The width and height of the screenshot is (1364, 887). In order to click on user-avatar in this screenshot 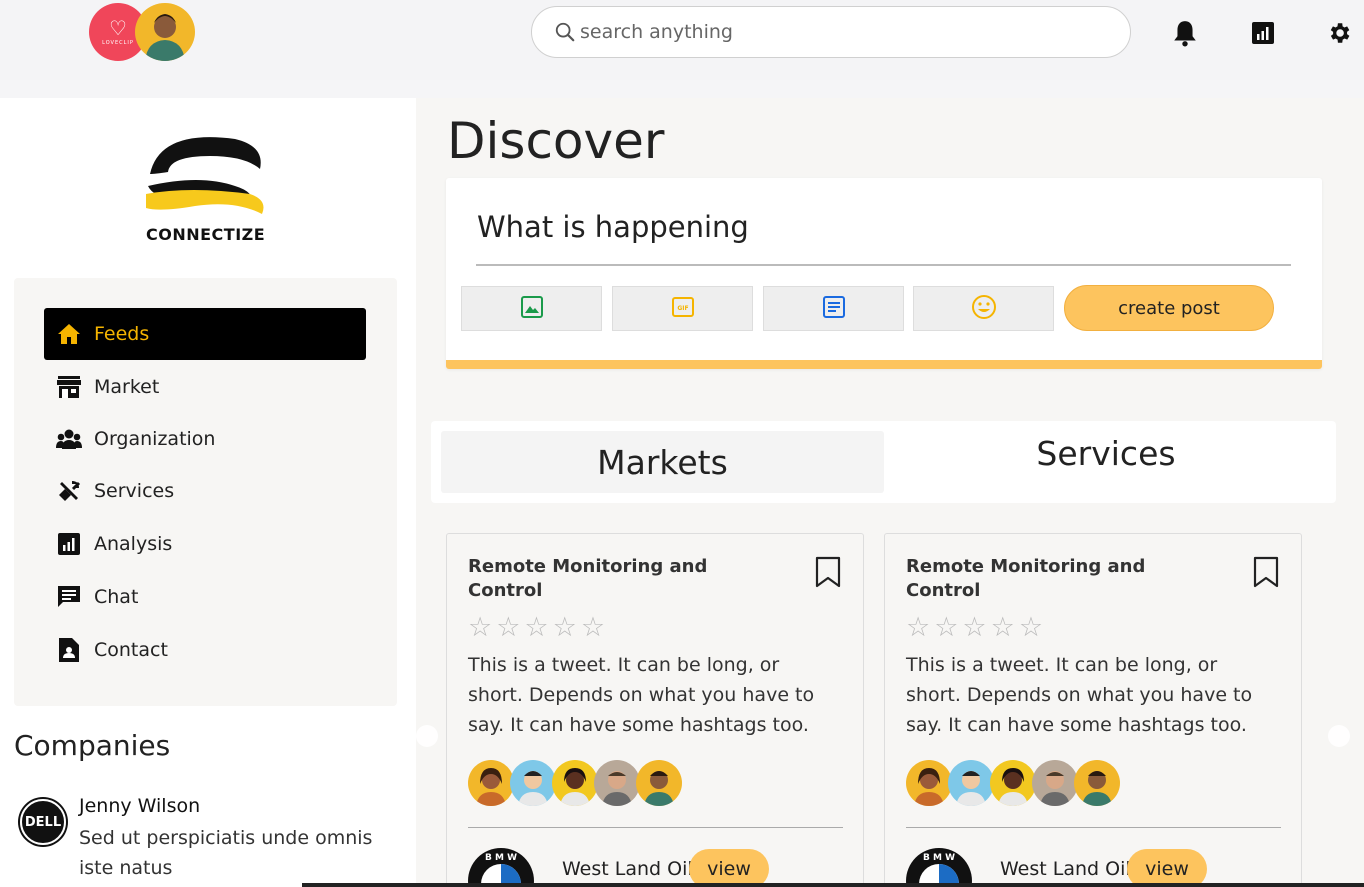, I will do `click(165, 32)`.